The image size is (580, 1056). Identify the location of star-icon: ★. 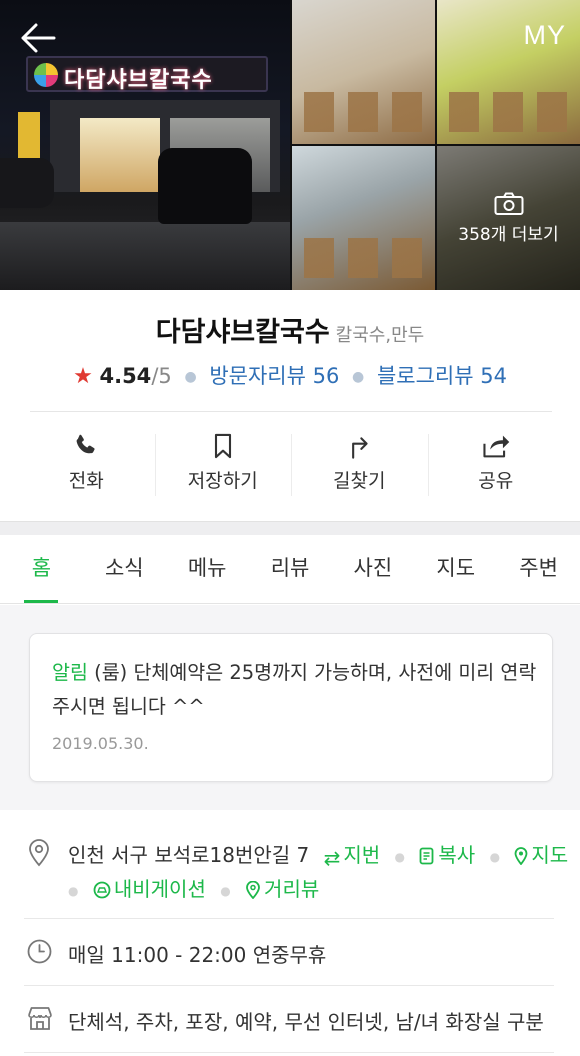
(83, 376).